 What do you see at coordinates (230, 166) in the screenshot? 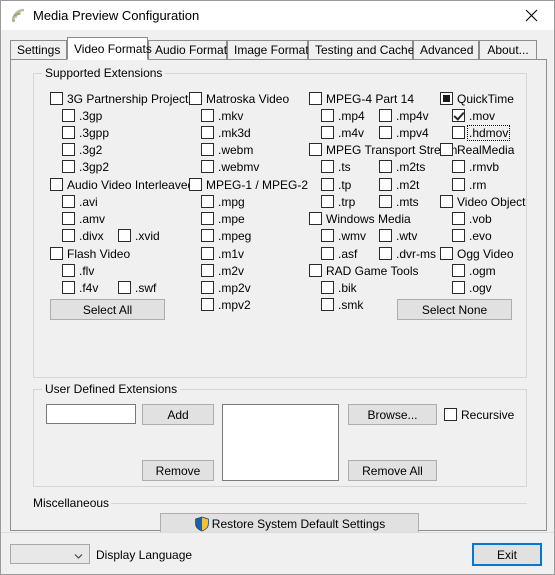
I see `checkbox-webmv: .webmv` at bounding box center [230, 166].